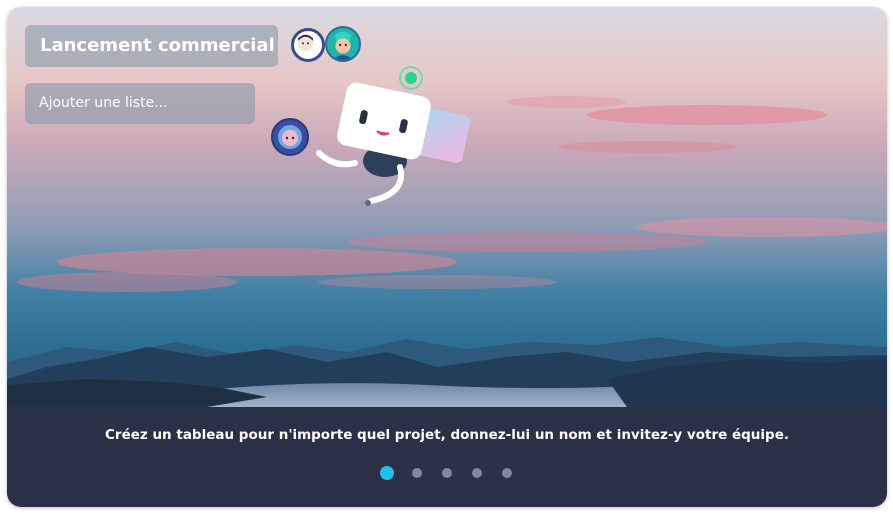 The image size is (893, 515). I want to click on carousel-pagination, so click(447, 473).